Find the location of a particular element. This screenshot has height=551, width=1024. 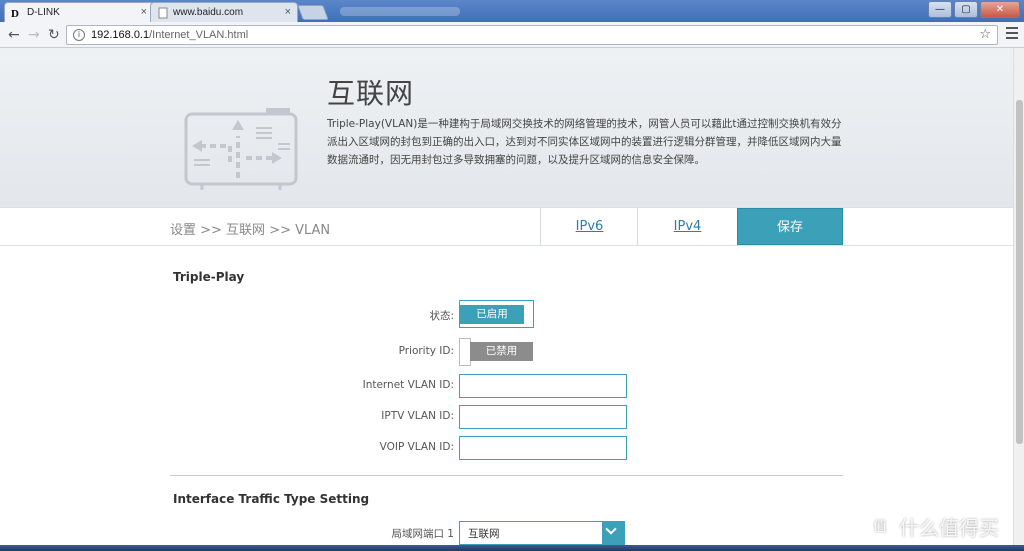

chevron-down-icon is located at coordinates (613, 533).